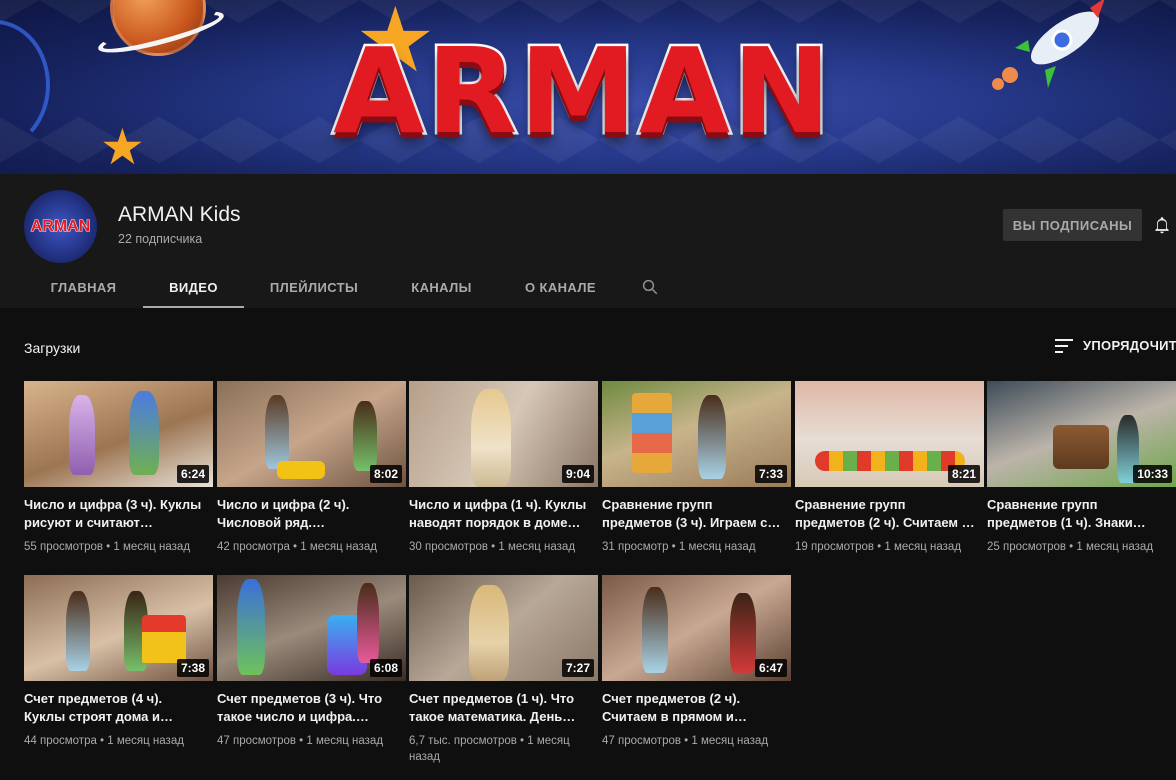 The width and height of the screenshot is (1176, 780). I want to click on video-duration: 6:08, so click(385, 668).